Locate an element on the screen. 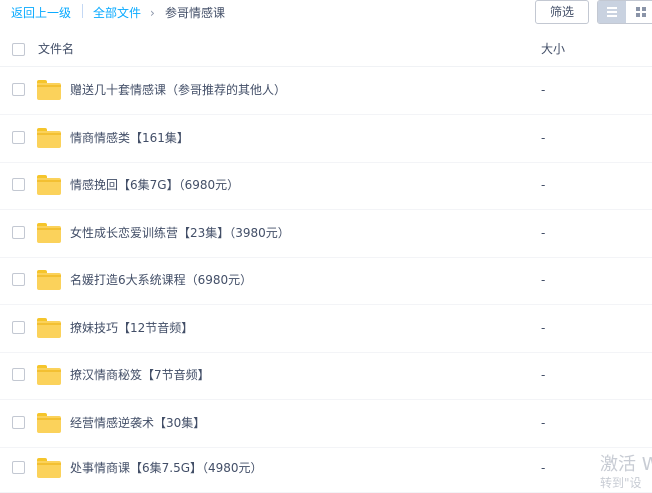 The height and width of the screenshot is (493, 652). activation-watermark-subtitle: 转到"设 is located at coordinates (621, 483).